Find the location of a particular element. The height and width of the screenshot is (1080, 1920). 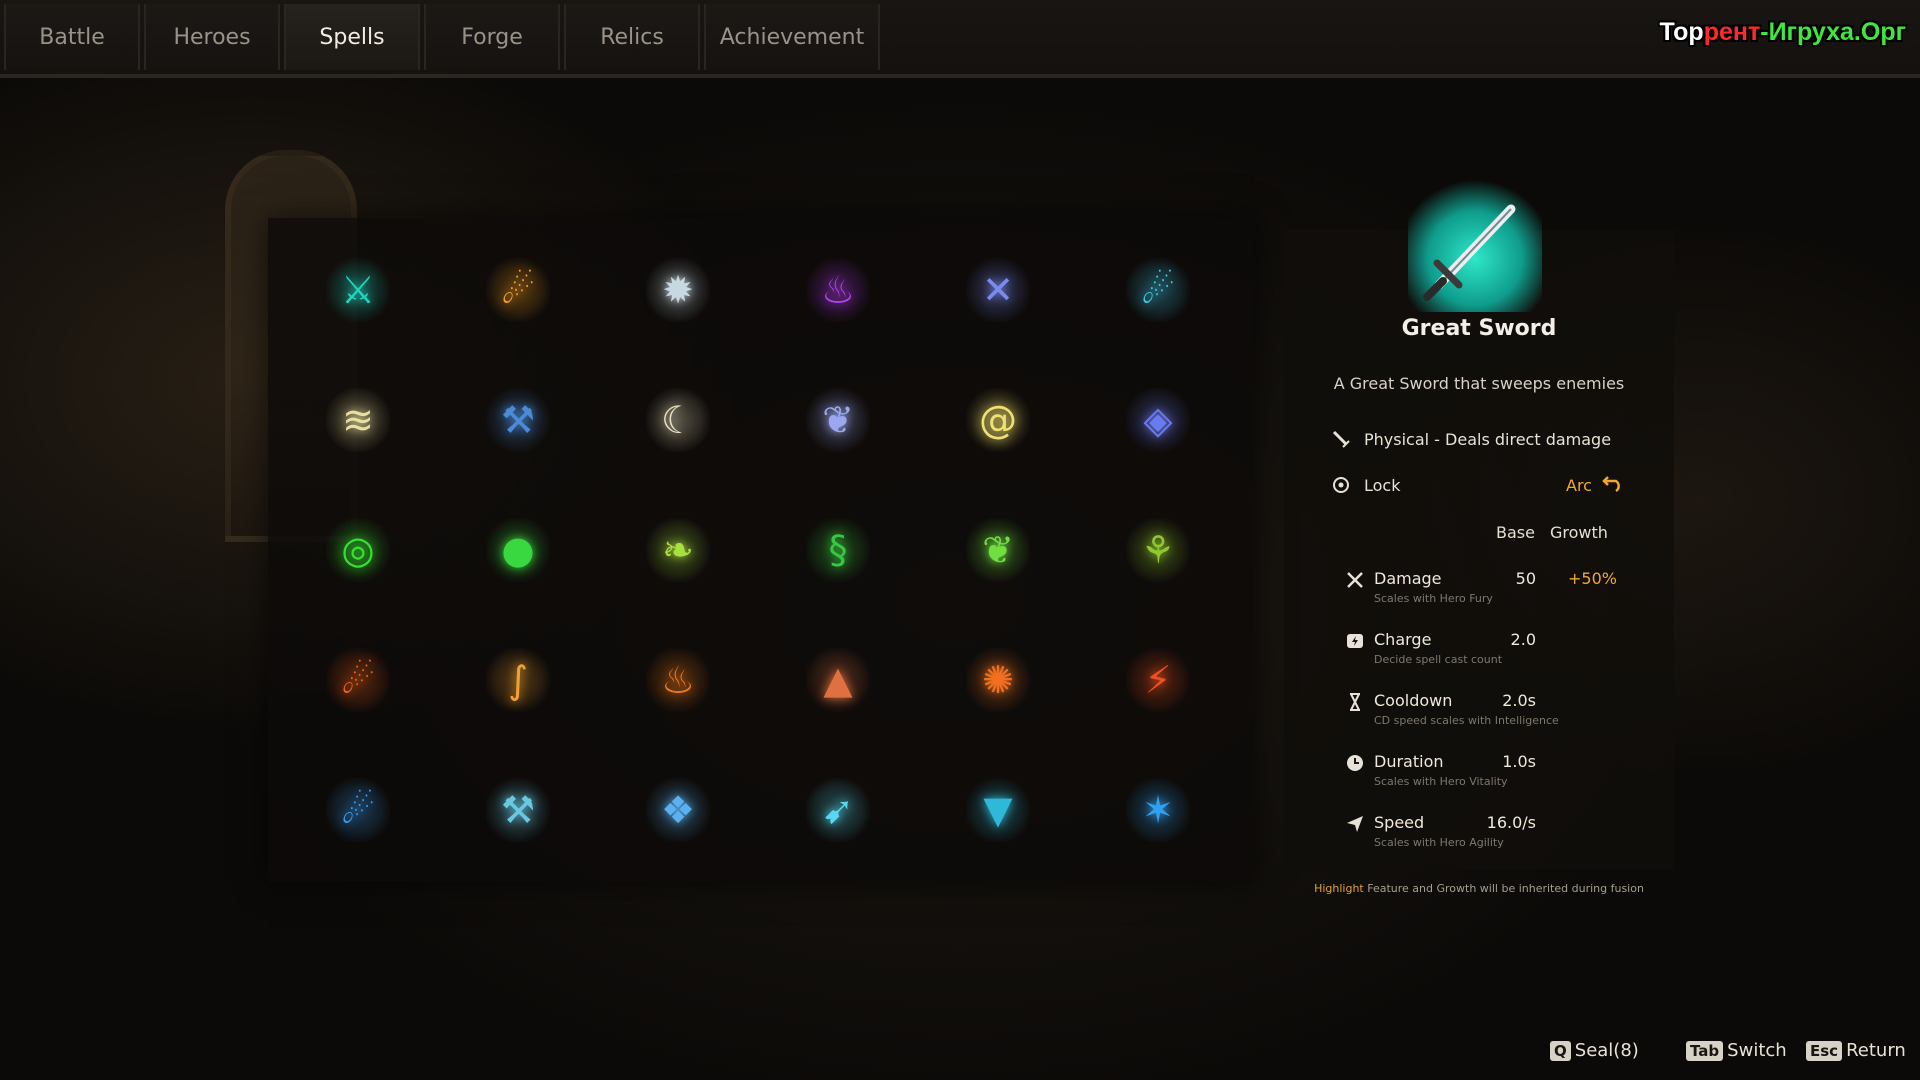

vine-icon: ⚘ is located at coordinates (1158, 550).